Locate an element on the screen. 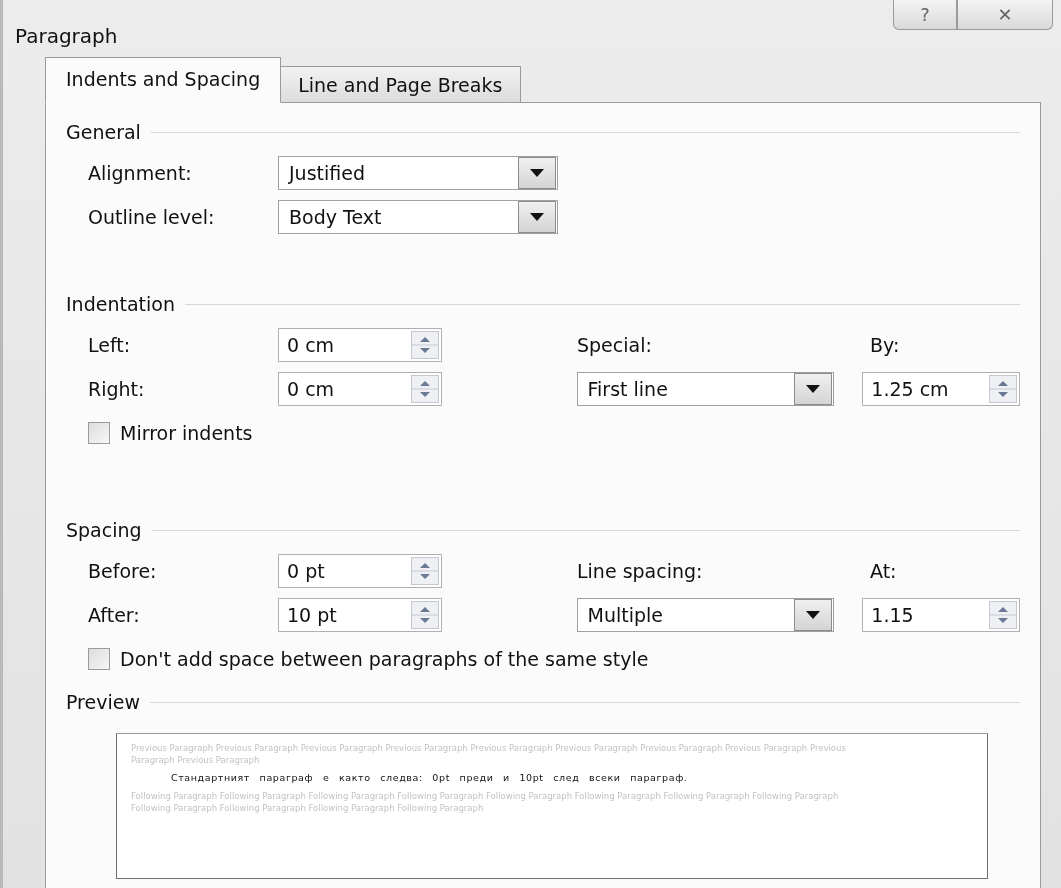 The height and width of the screenshot is (888, 1061). section-heading: Spacing is located at coordinates (104, 530).